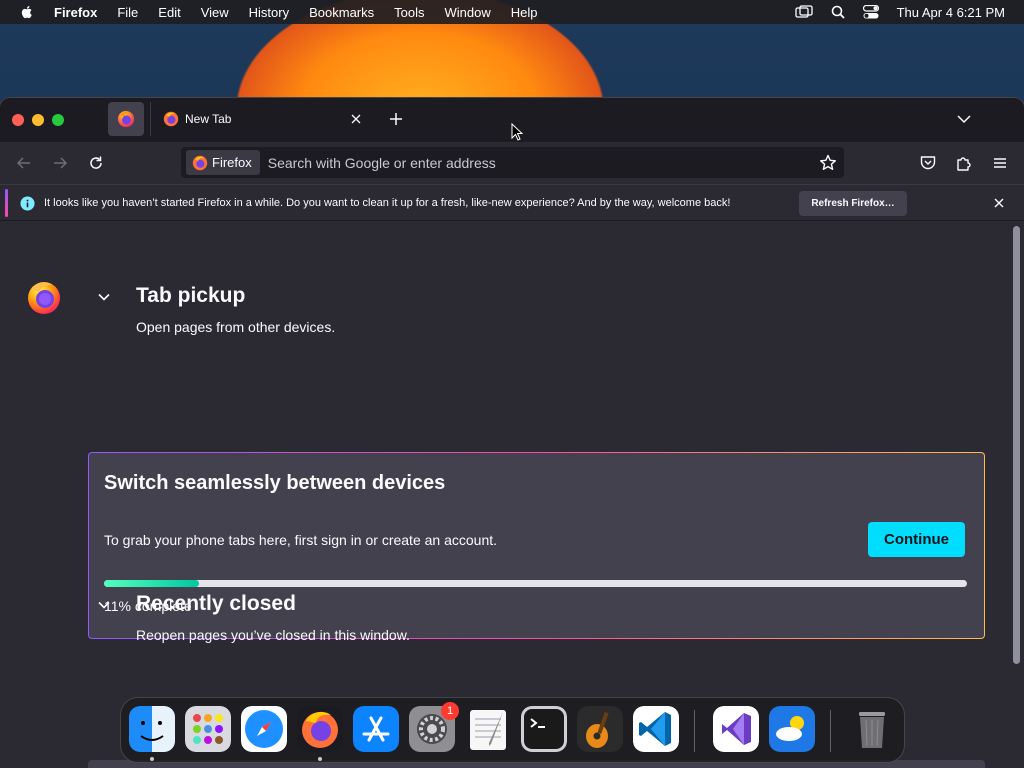 The width and height of the screenshot is (1024, 768). I want to click on textedit-icon, so click(488, 730).